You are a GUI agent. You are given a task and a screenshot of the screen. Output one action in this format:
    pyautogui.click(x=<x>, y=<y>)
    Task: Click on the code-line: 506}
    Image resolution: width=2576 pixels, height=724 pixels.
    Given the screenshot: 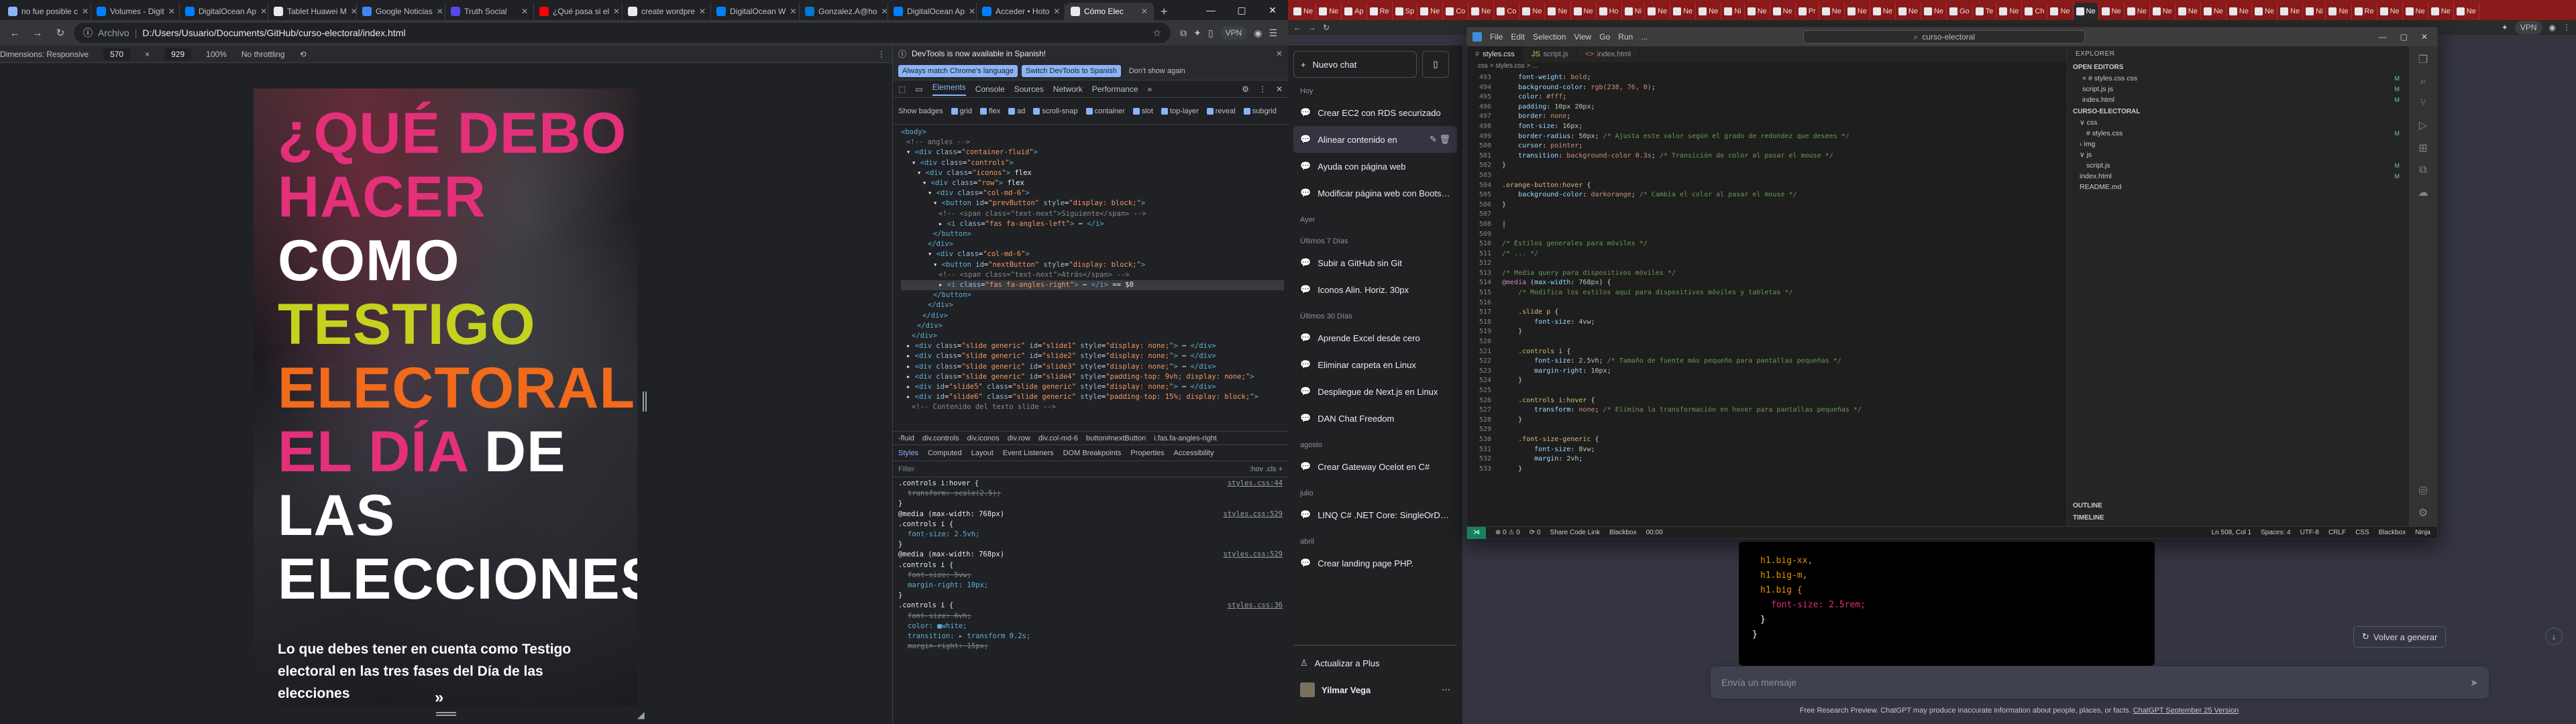 What is the action you would take?
    pyautogui.click(x=1767, y=205)
    